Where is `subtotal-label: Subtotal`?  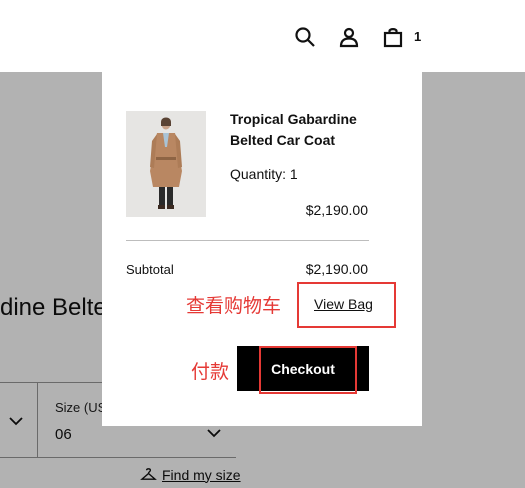
subtotal-label: Subtotal is located at coordinates (150, 269).